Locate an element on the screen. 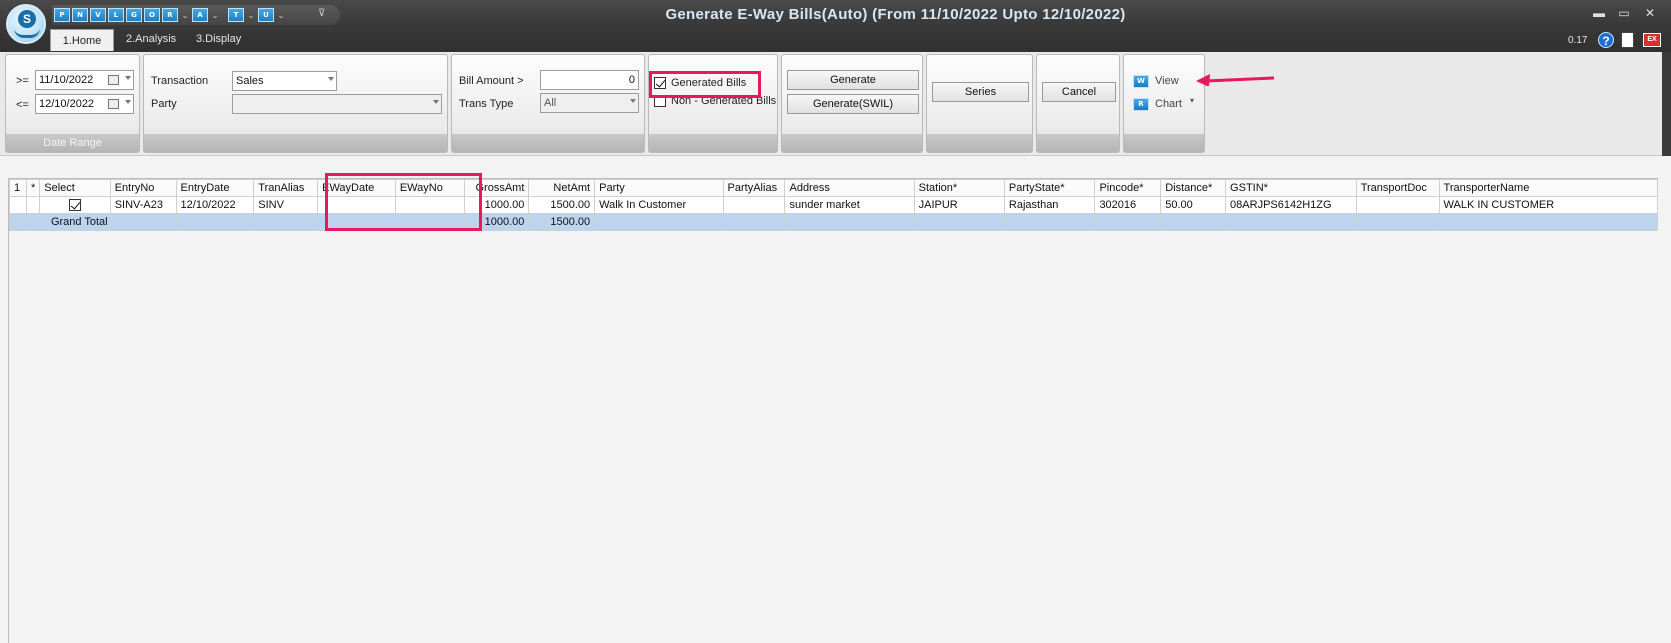 Image resolution: width=1671 pixels, height=643 pixels. to-date-picker: 12/10/2022 is located at coordinates (84, 104).